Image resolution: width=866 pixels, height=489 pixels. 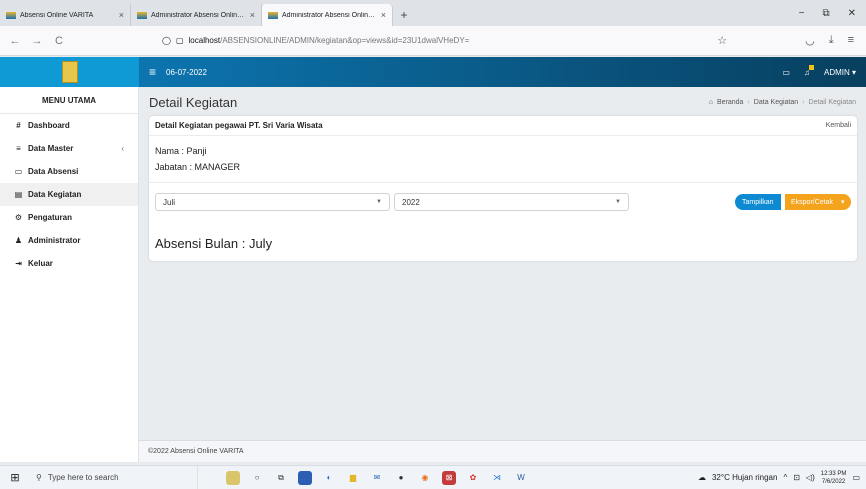 I want to click on breadcrumb-data-kegiatan: Data Kegiatan, so click(x=776, y=102).